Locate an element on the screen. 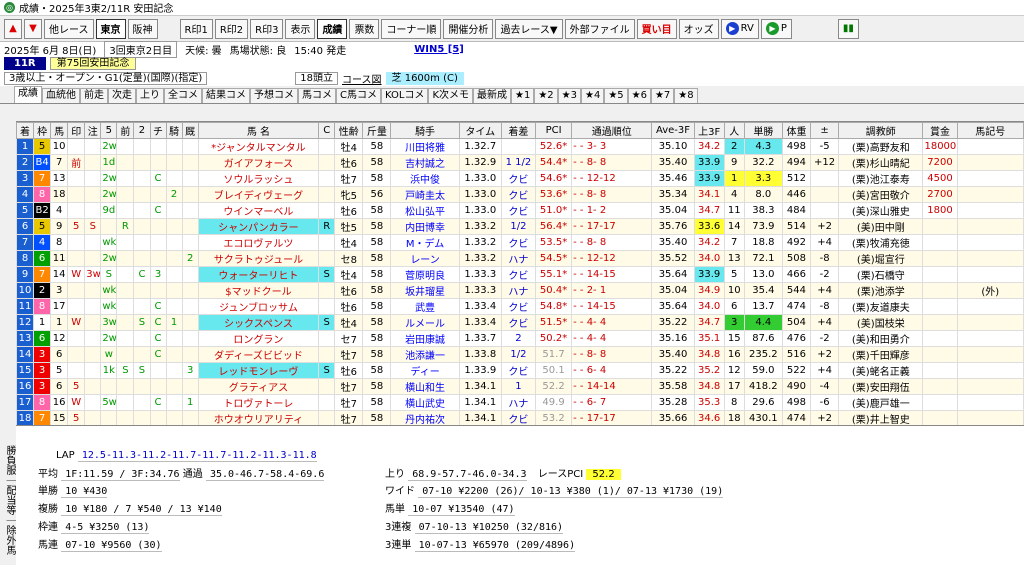  external-file-button: 外部ファイル is located at coordinates (599, 28).